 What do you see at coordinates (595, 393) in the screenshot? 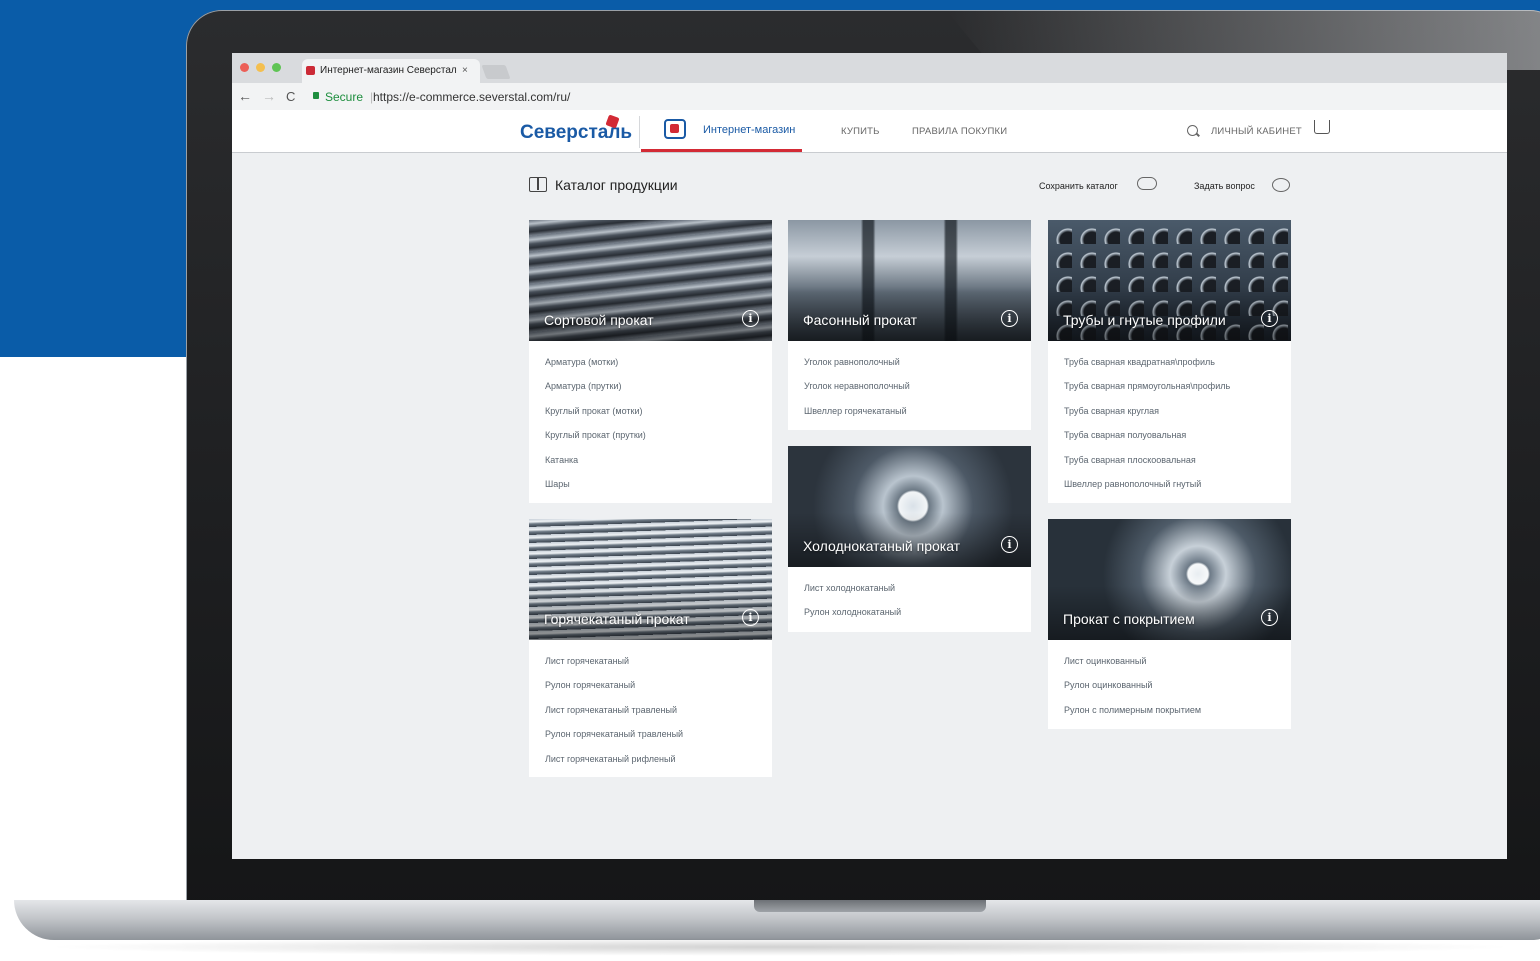
I see `list-item: Арматура (прутки)` at bounding box center [595, 393].